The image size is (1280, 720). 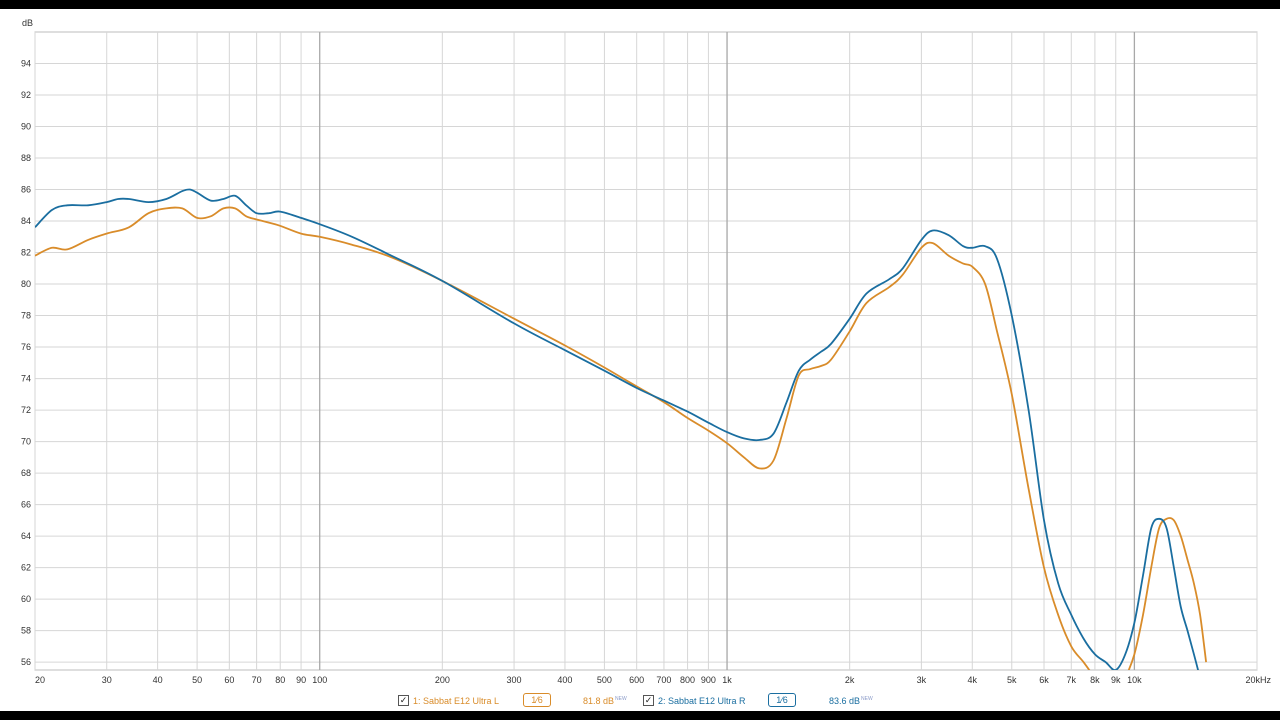 What do you see at coordinates (514, 680) in the screenshot?
I see `x-tick-label: 300` at bounding box center [514, 680].